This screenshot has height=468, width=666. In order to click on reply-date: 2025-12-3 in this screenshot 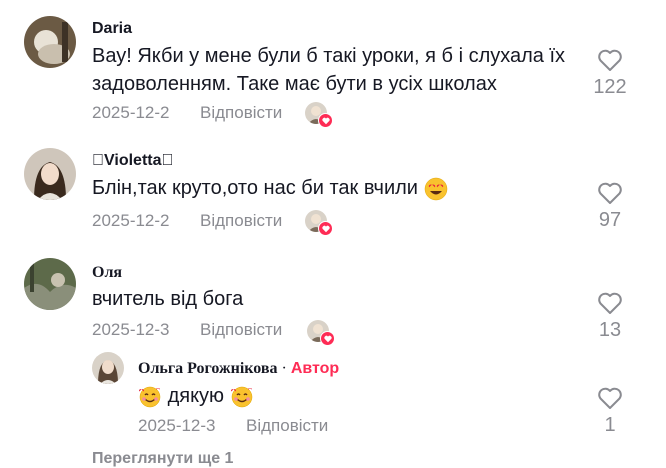, I will do `click(177, 425)`.